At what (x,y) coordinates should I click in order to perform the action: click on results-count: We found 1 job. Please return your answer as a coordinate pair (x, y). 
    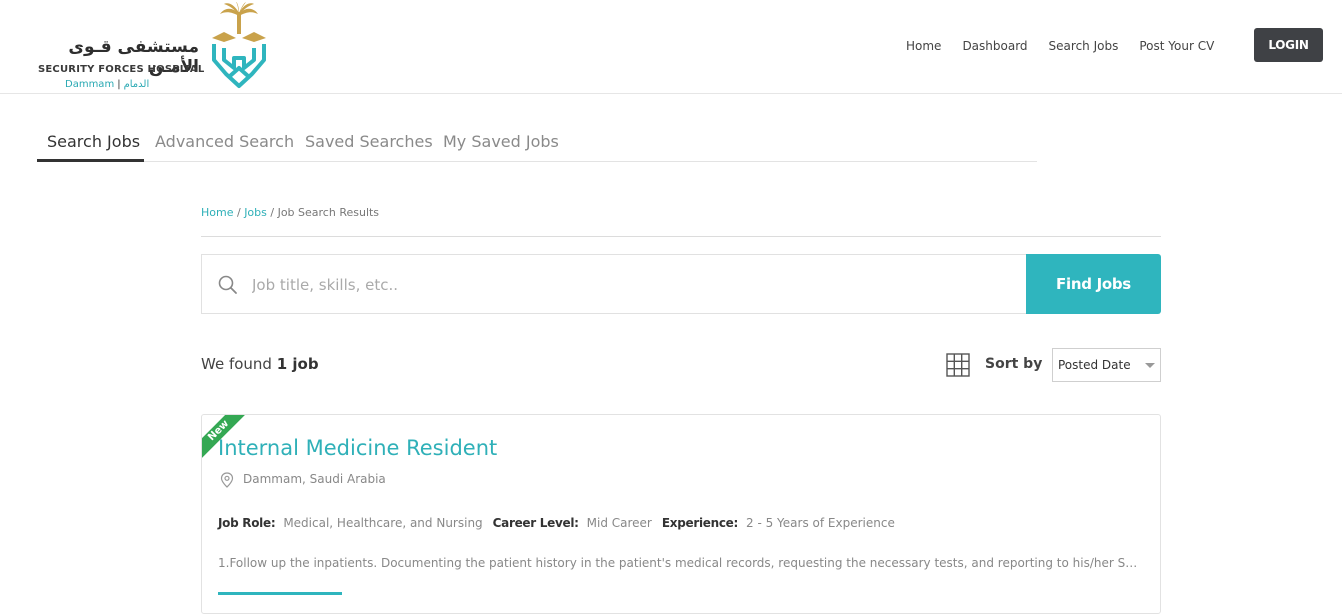
    Looking at the image, I should click on (260, 364).